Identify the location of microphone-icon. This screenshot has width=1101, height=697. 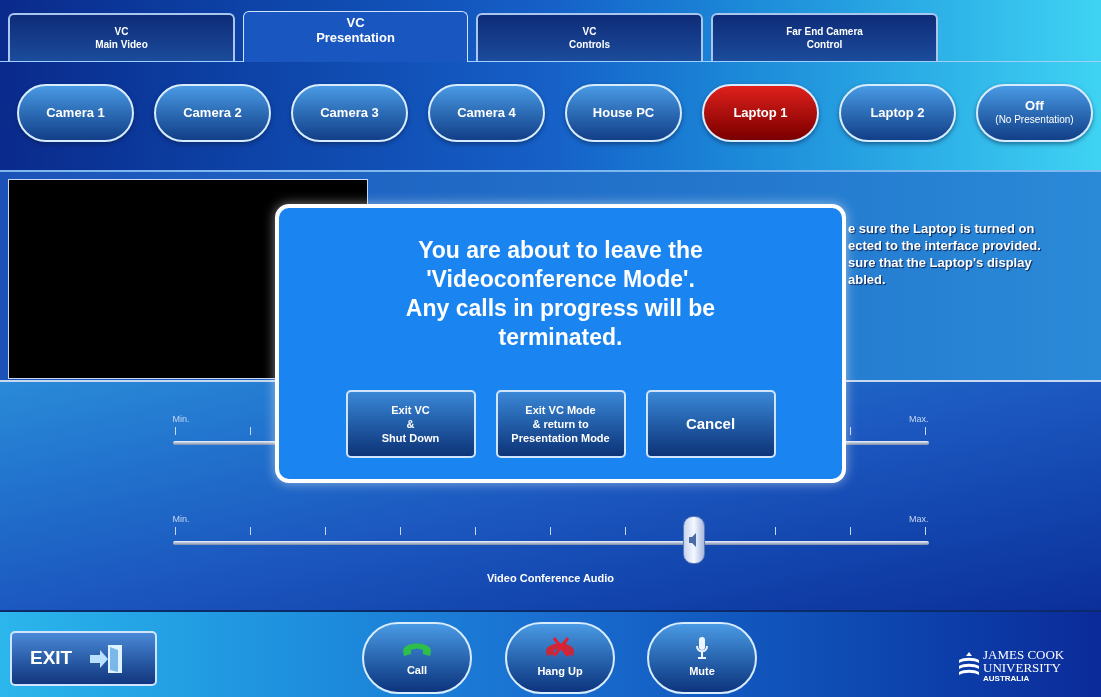
(702, 648).